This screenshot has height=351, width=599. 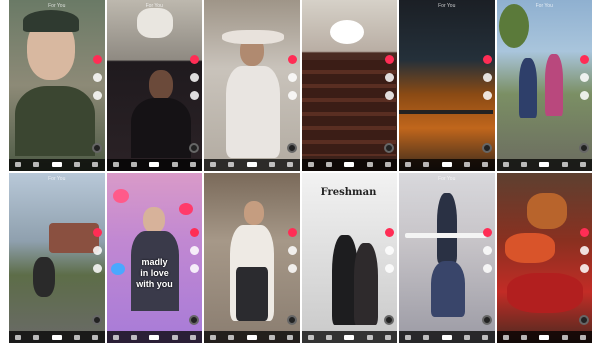 I want to click on video-tile-5: For You, so click(x=447, y=85).